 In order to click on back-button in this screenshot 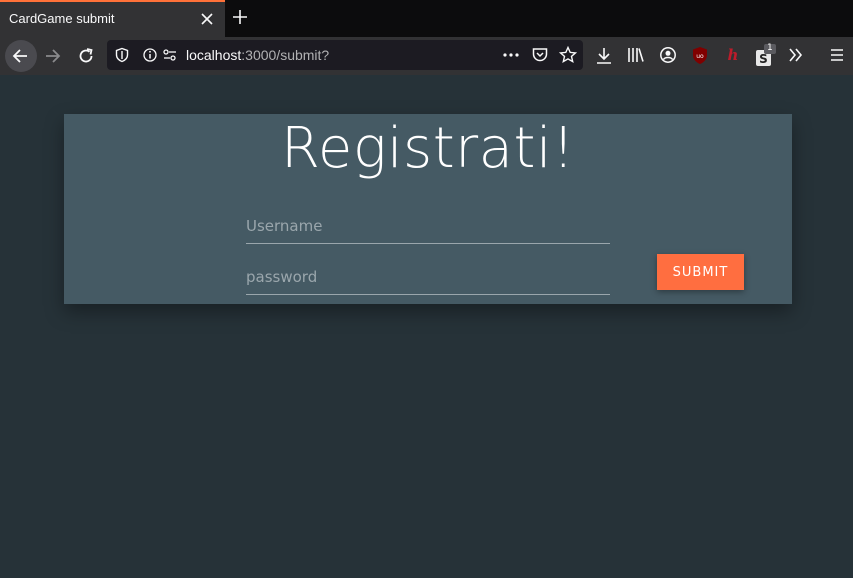, I will do `click(21, 56)`.